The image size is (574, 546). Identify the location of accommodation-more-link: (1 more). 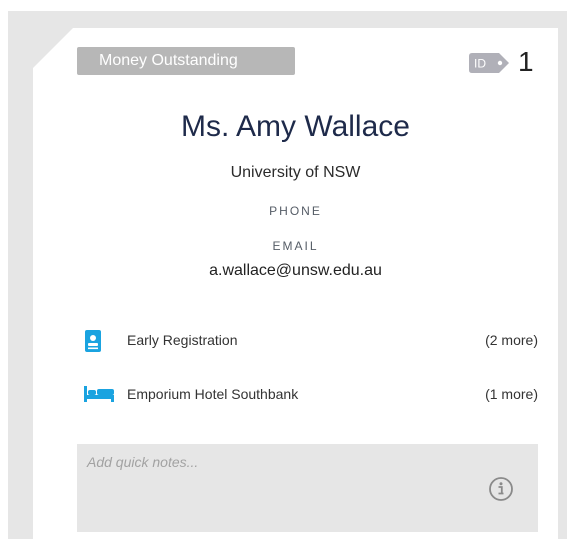
(511, 394).